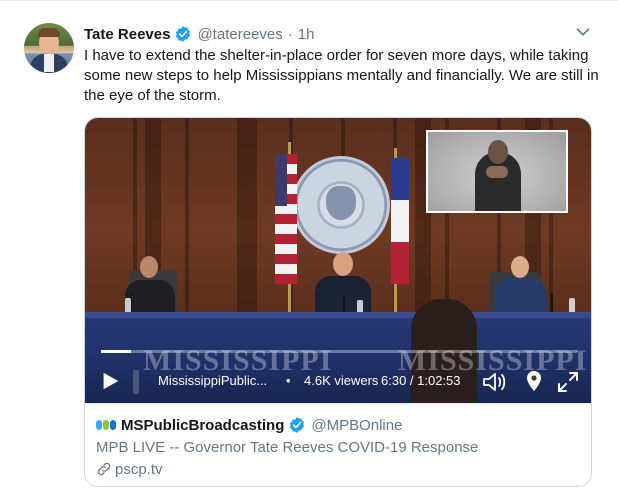 The width and height of the screenshot is (618, 493). Describe the element at coordinates (568, 382) in the screenshot. I see `fullscreen-icon` at that location.